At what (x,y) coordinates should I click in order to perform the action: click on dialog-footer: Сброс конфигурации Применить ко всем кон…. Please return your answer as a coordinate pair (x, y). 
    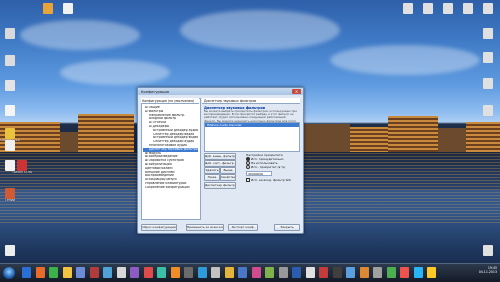
    Looking at the image, I should click on (220, 227).